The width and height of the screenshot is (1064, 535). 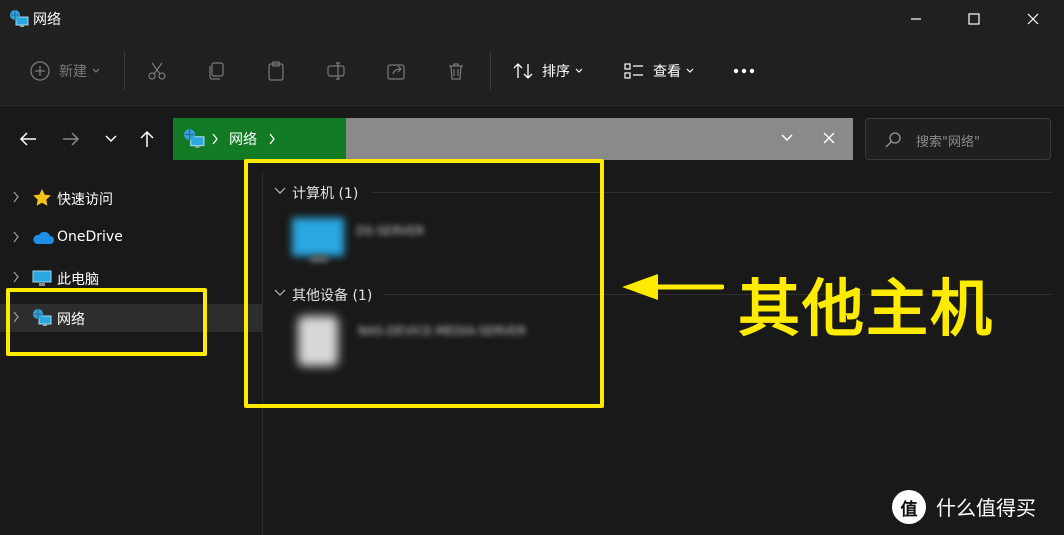 What do you see at coordinates (866, 308) in the screenshot?
I see `annotation-label: 其他主机` at bounding box center [866, 308].